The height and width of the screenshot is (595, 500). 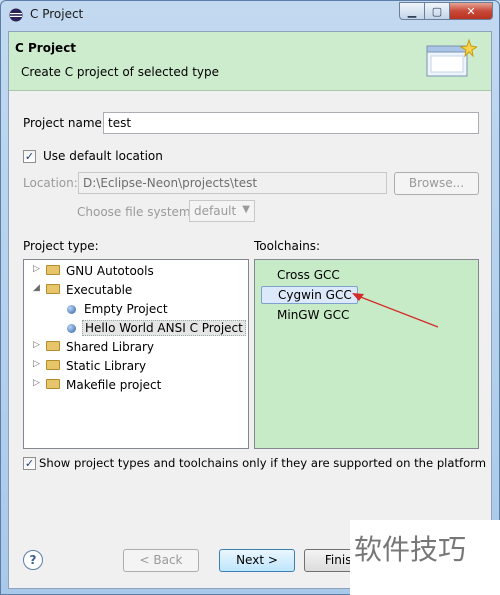 I want to click on project-name-input: test, so click(x=291, y=123).